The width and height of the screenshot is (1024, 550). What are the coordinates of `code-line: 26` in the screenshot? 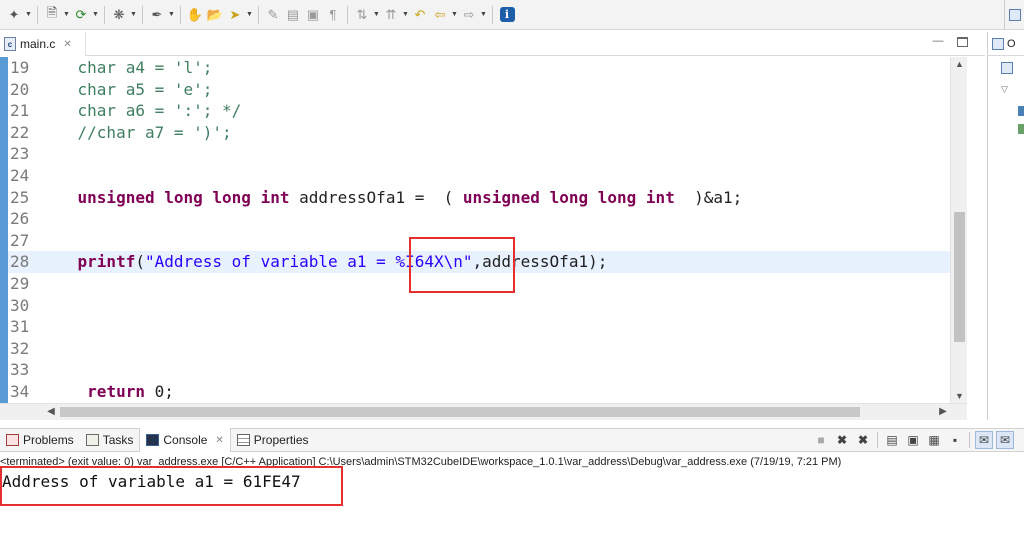 It's located at (479, 219).